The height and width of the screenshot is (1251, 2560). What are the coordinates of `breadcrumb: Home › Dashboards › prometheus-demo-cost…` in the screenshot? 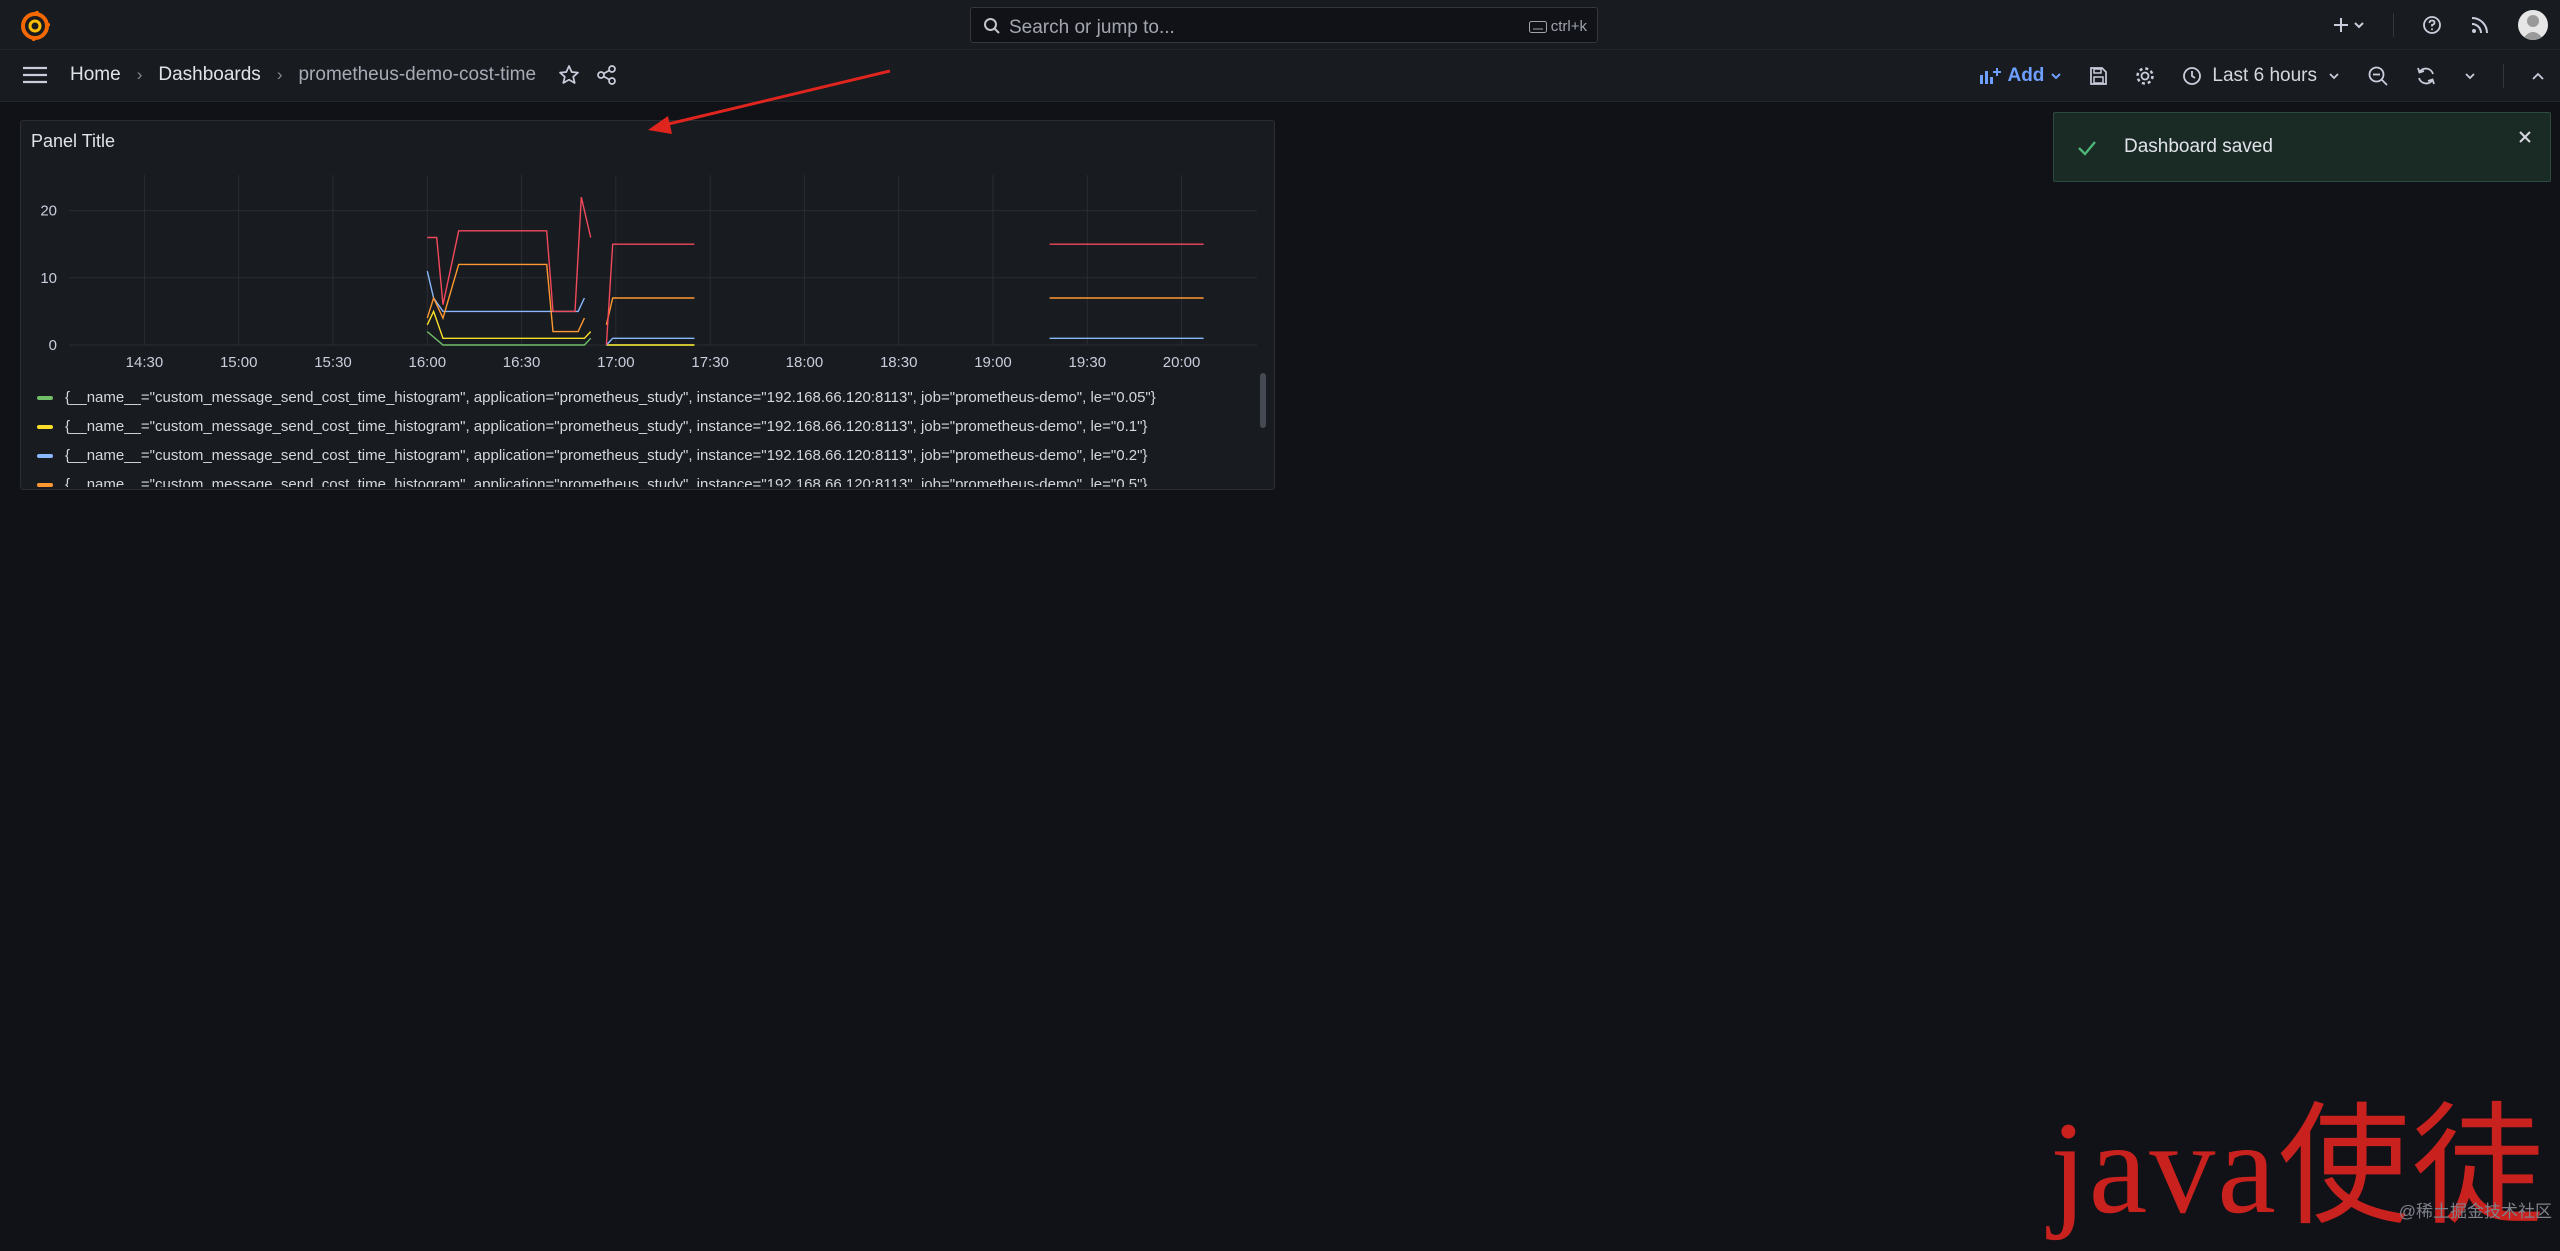 It's located at (344, 75).